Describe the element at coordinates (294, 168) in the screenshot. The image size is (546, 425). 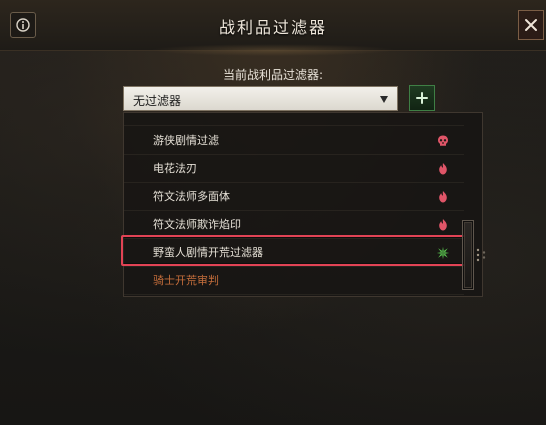
I see `list-item: 电花法刃` at that location.